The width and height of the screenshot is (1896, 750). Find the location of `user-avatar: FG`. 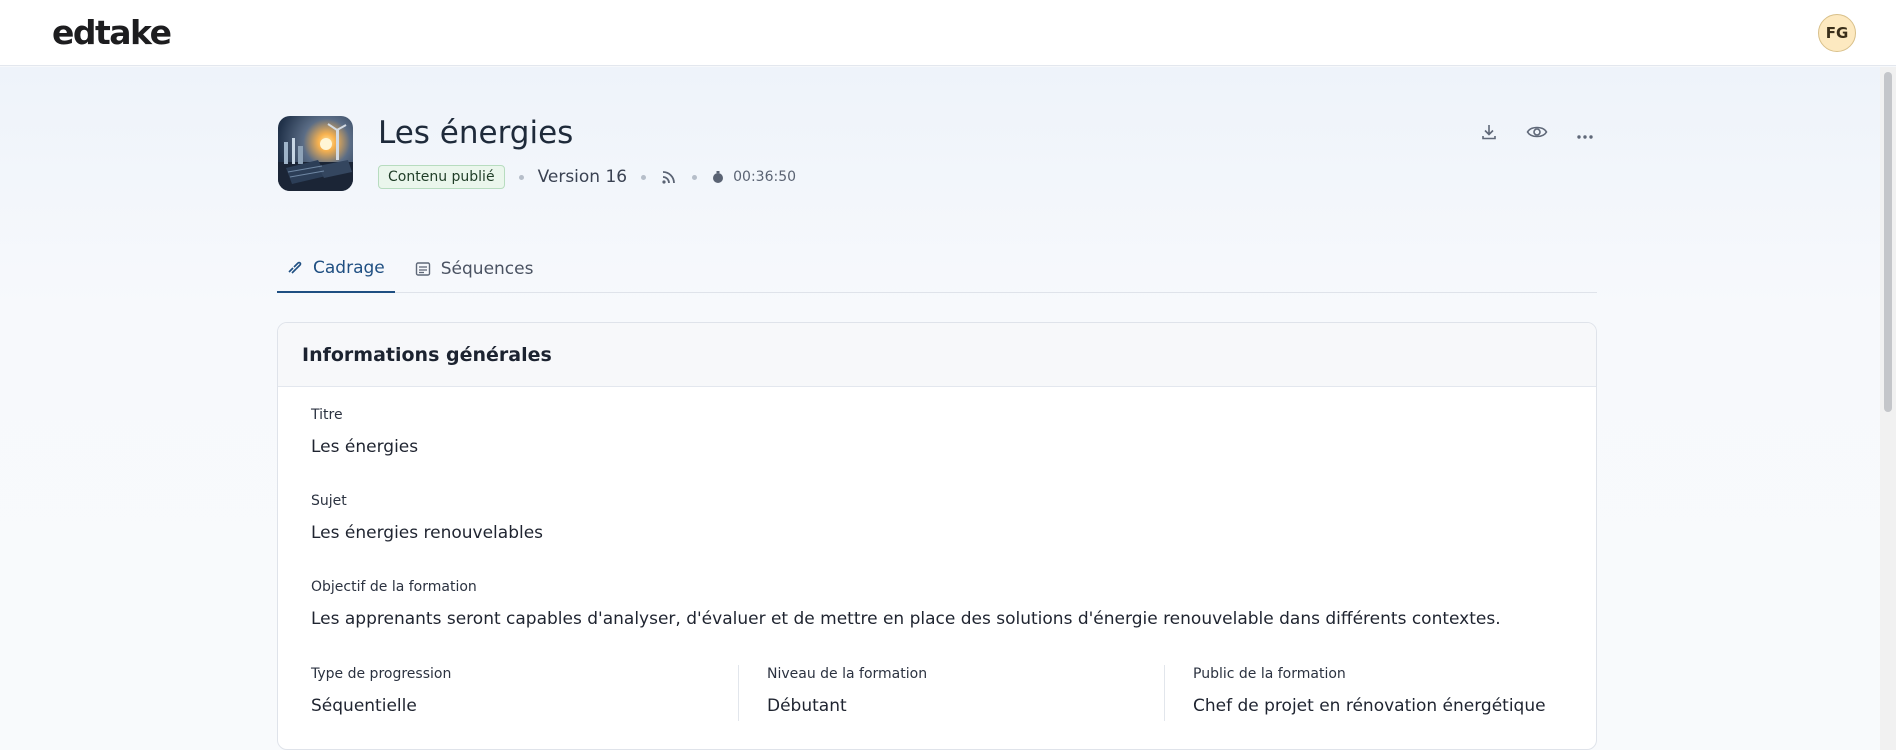

user-avatar: FG is located at coordinates (1837, 33).